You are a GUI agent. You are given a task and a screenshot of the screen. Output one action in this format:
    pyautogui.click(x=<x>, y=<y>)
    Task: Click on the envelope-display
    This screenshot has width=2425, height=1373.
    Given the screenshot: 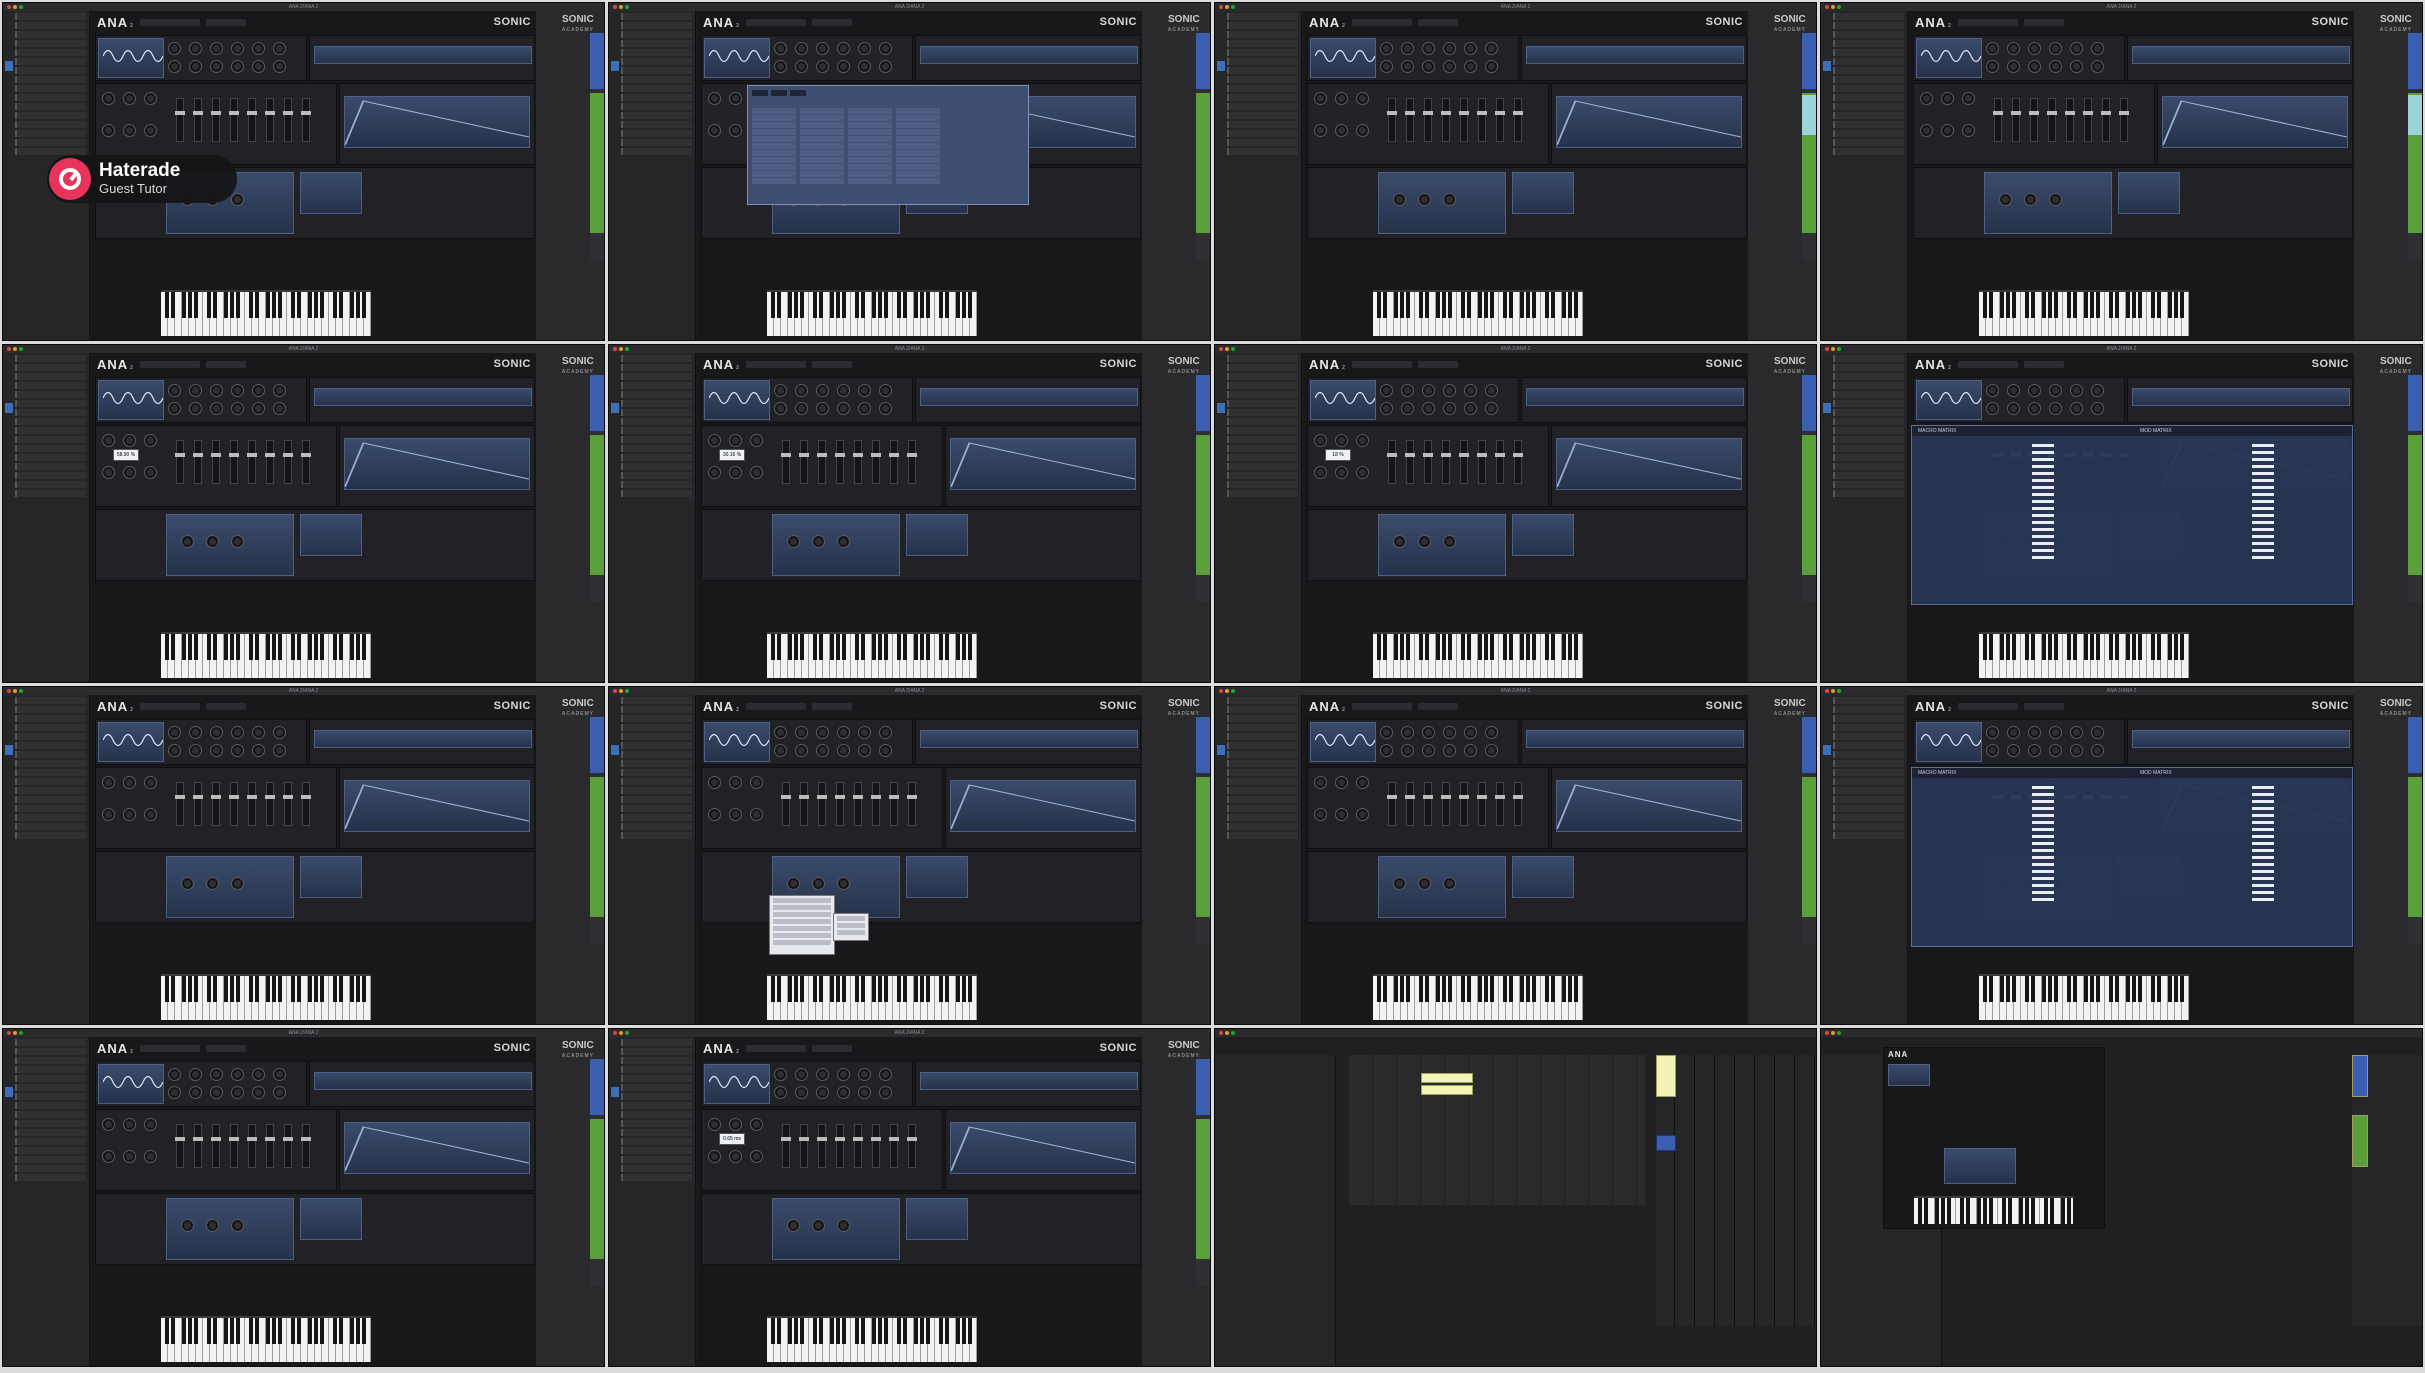 What is the action you would take?
    pyautogui.click(x=437, y=122)
    